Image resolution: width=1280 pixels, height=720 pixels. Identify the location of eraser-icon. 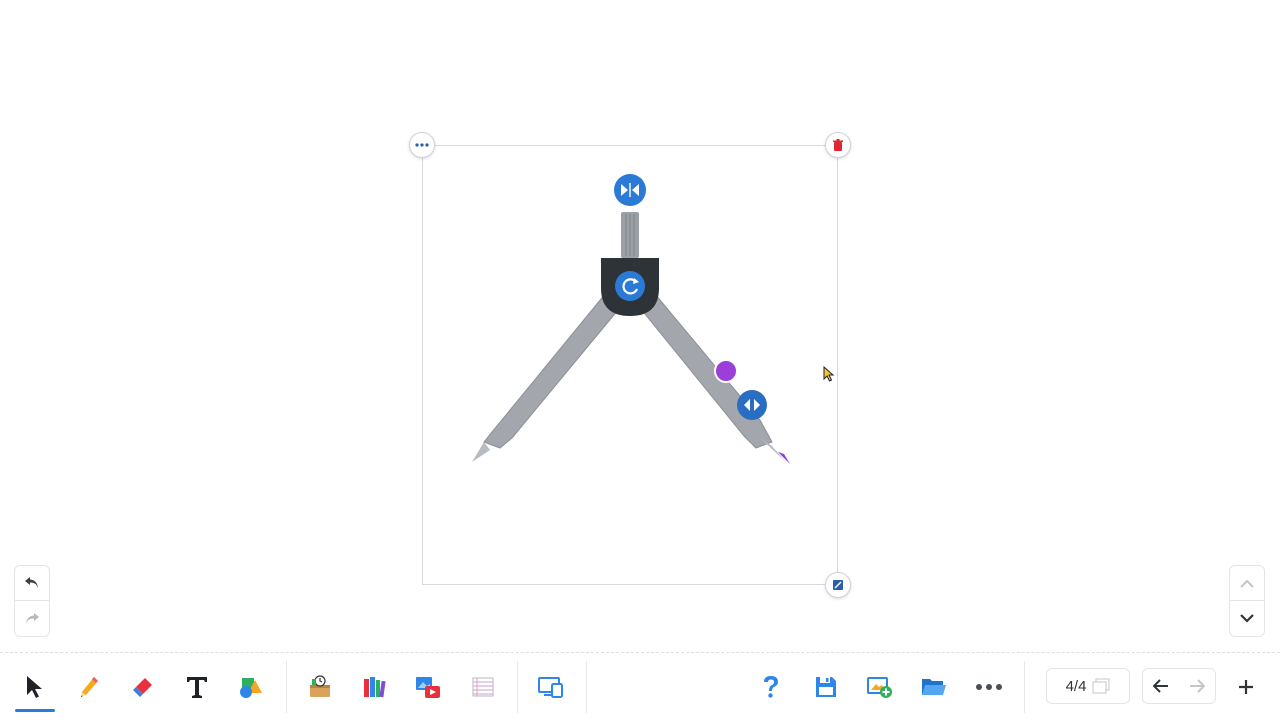
(142, 687).